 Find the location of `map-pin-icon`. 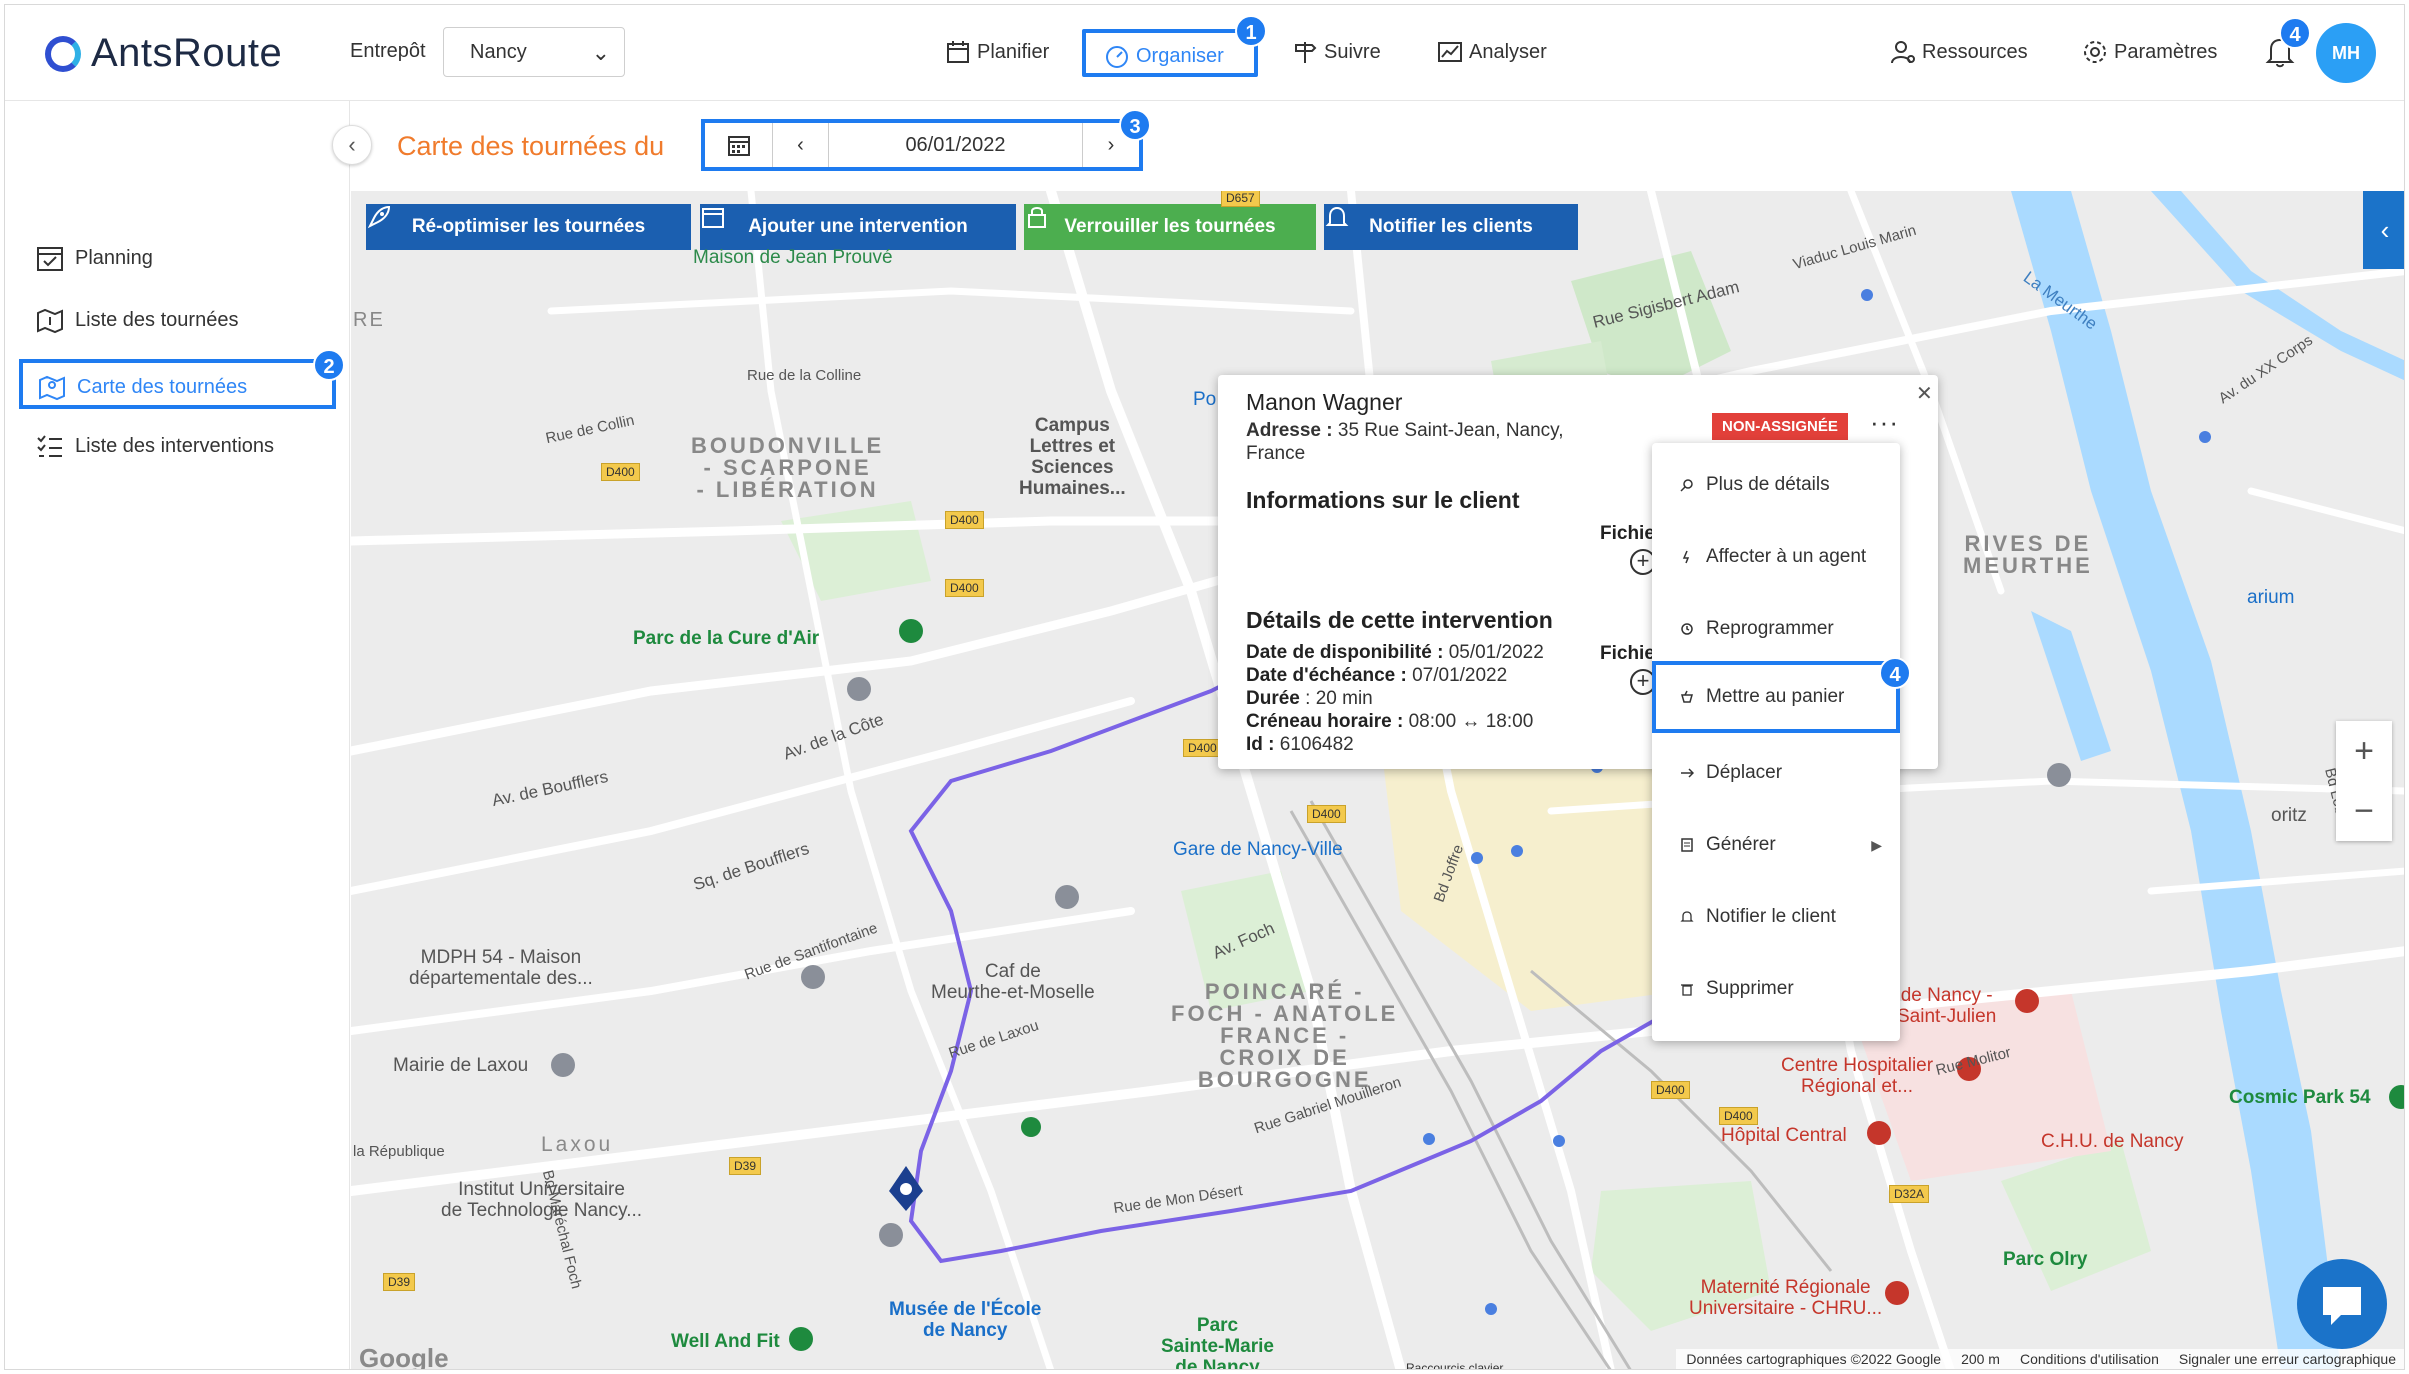

map-pin-icon is located at coordinates (52, 388).